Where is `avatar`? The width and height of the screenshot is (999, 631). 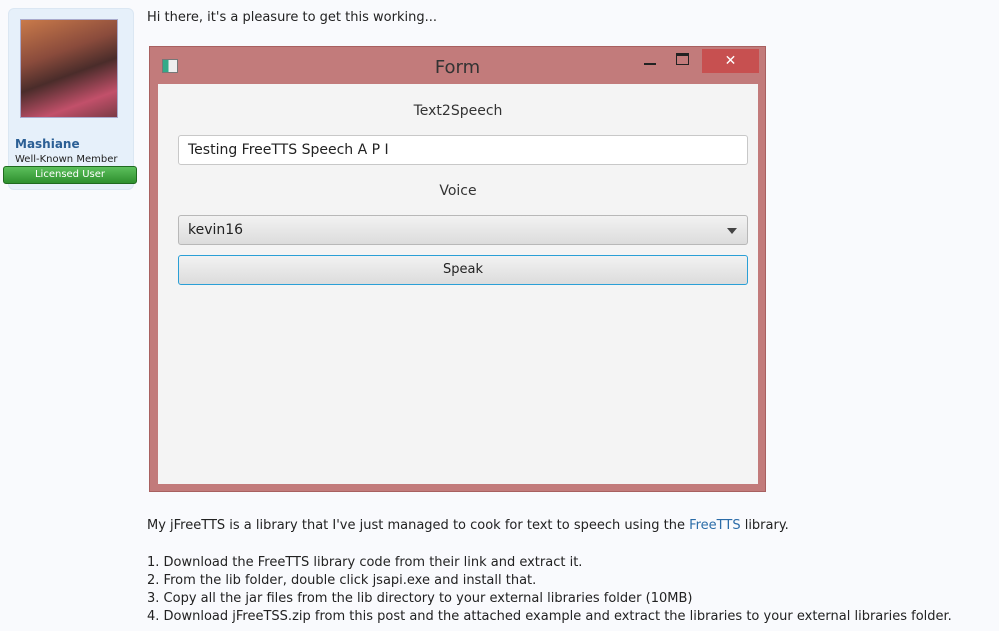 avatar is located at coordinates (69, 68).